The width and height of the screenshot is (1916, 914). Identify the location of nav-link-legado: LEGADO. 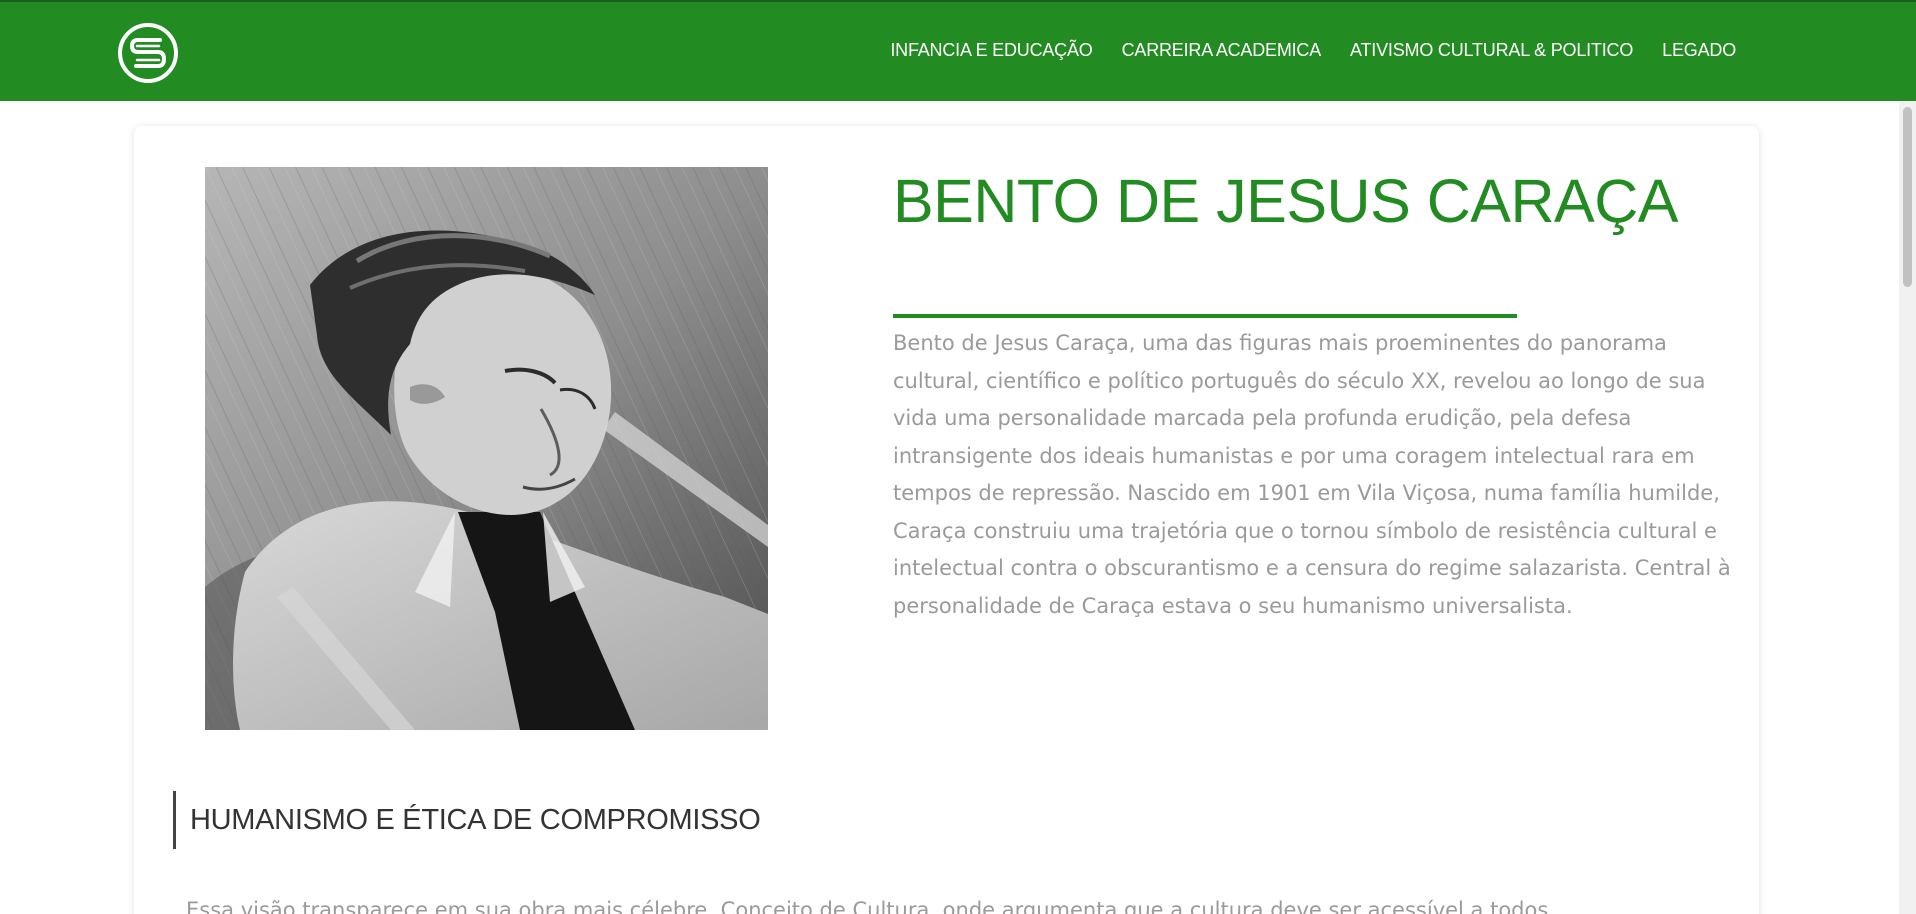
(1699, 50).